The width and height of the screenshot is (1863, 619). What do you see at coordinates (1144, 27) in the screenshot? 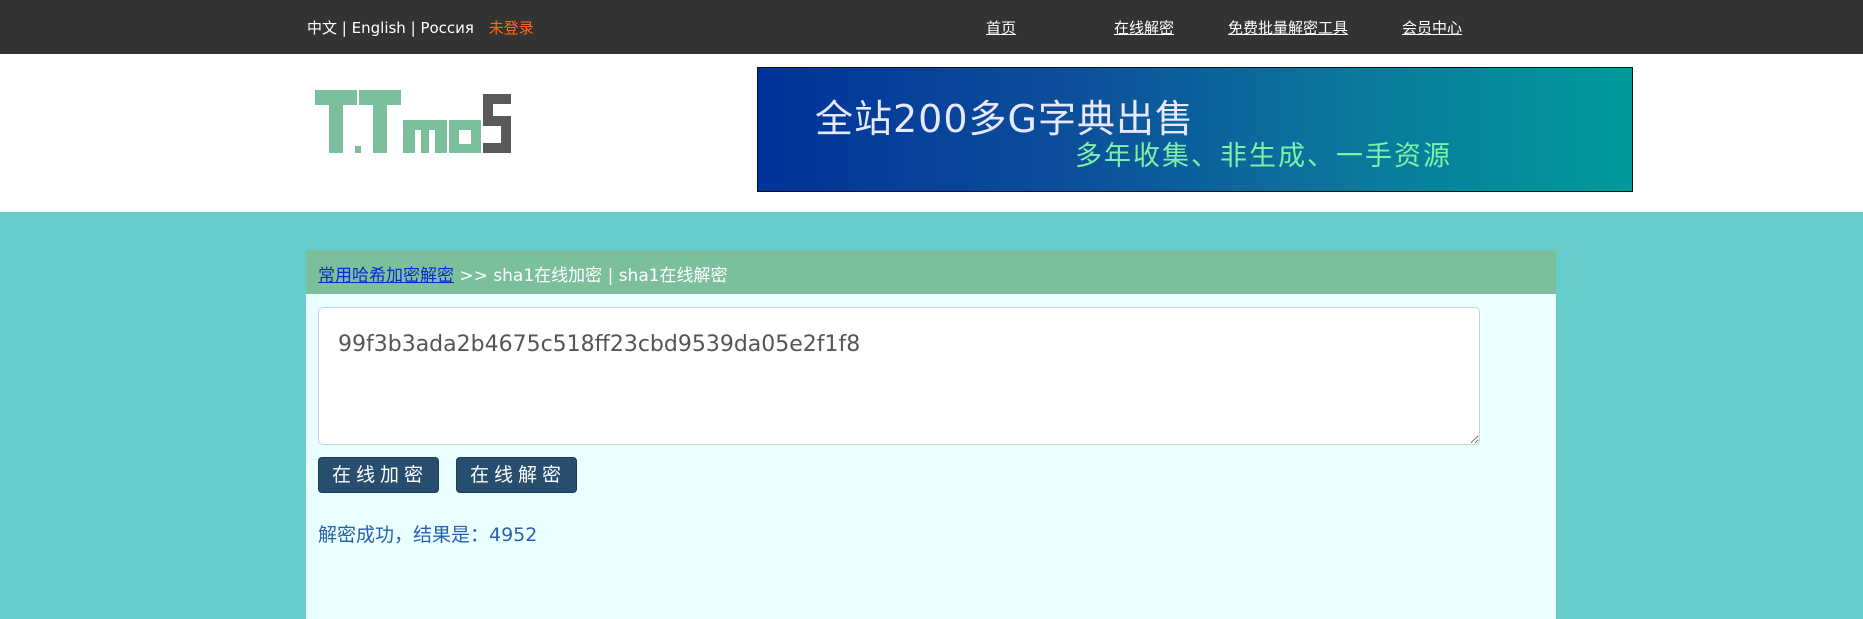
I see `nav-online-decrypt: 在线解密` at bounding box center [1144, 27].